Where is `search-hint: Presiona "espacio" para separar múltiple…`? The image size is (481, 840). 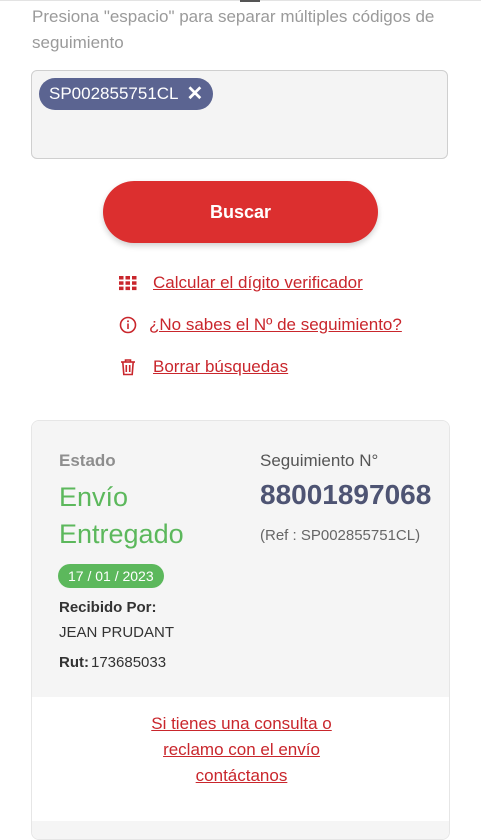
search-hint: Presiona "espacio" para separar múltiple… is located at coordinates (233, 29).